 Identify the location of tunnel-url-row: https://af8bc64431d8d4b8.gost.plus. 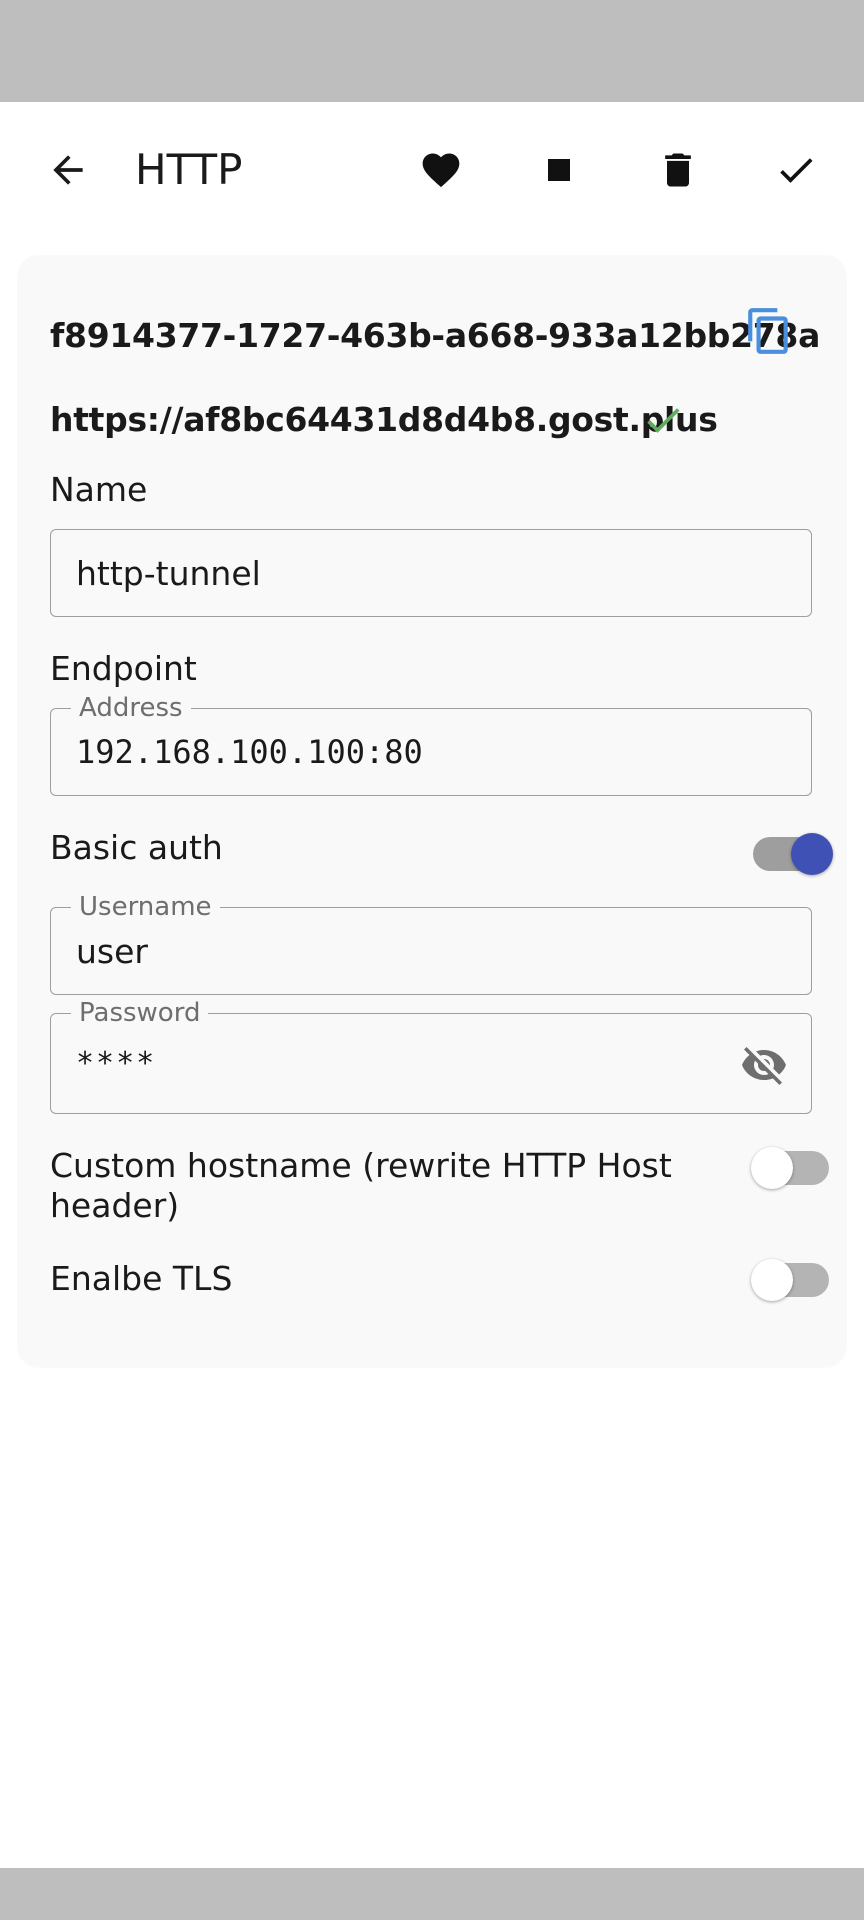
(384, 419).